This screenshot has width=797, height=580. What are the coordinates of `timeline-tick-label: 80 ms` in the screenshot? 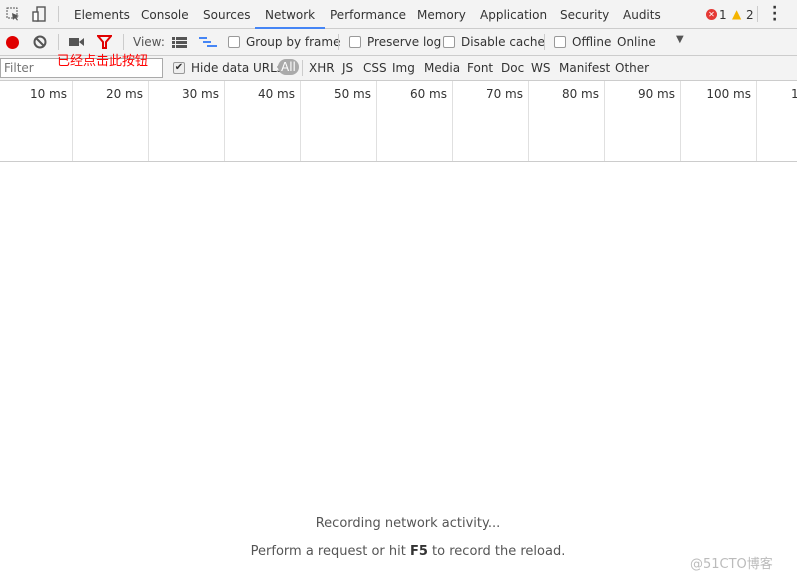 It's located at (580, 94).